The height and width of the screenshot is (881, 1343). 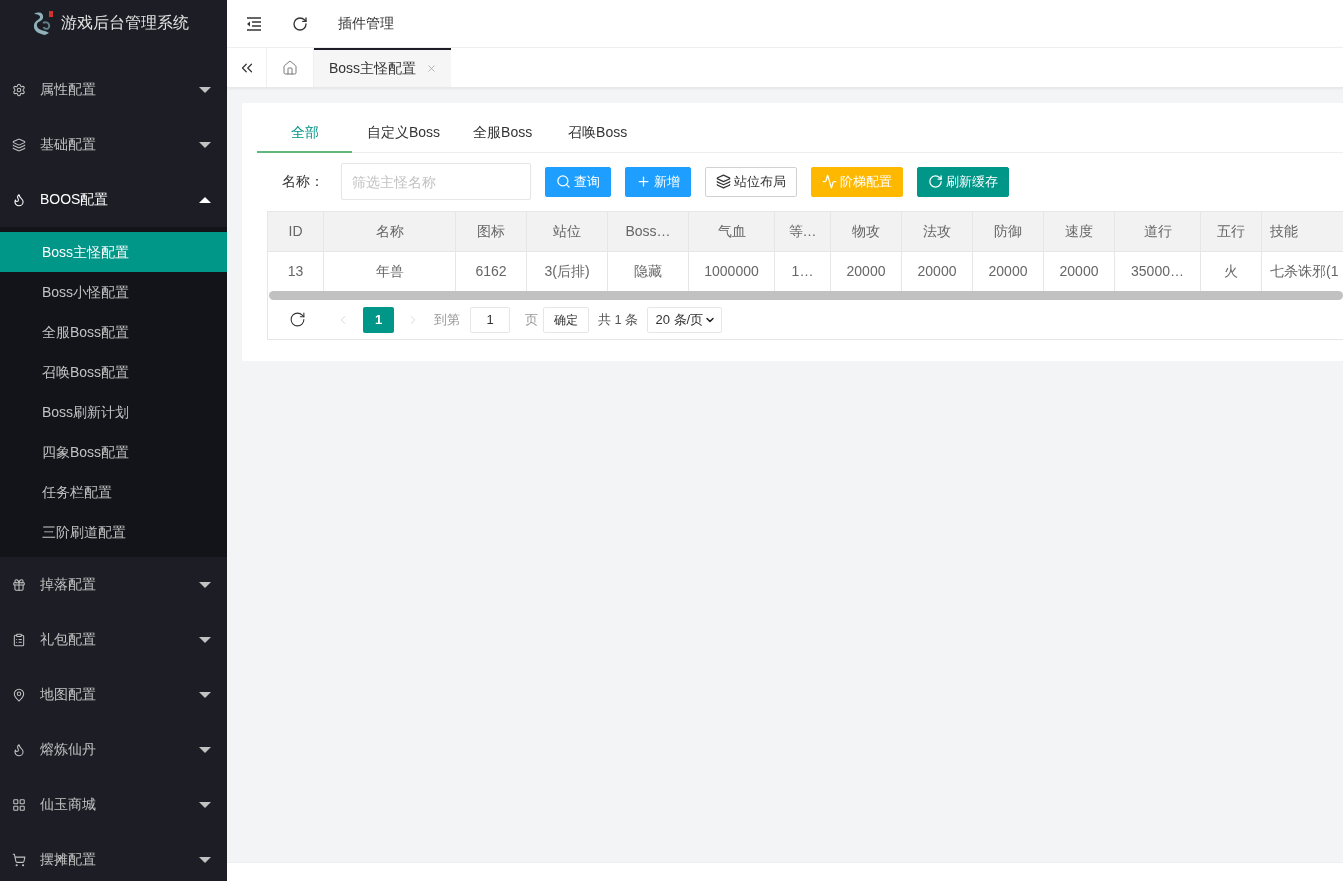 I want to click on search-icon, so click(x=563, y=181).